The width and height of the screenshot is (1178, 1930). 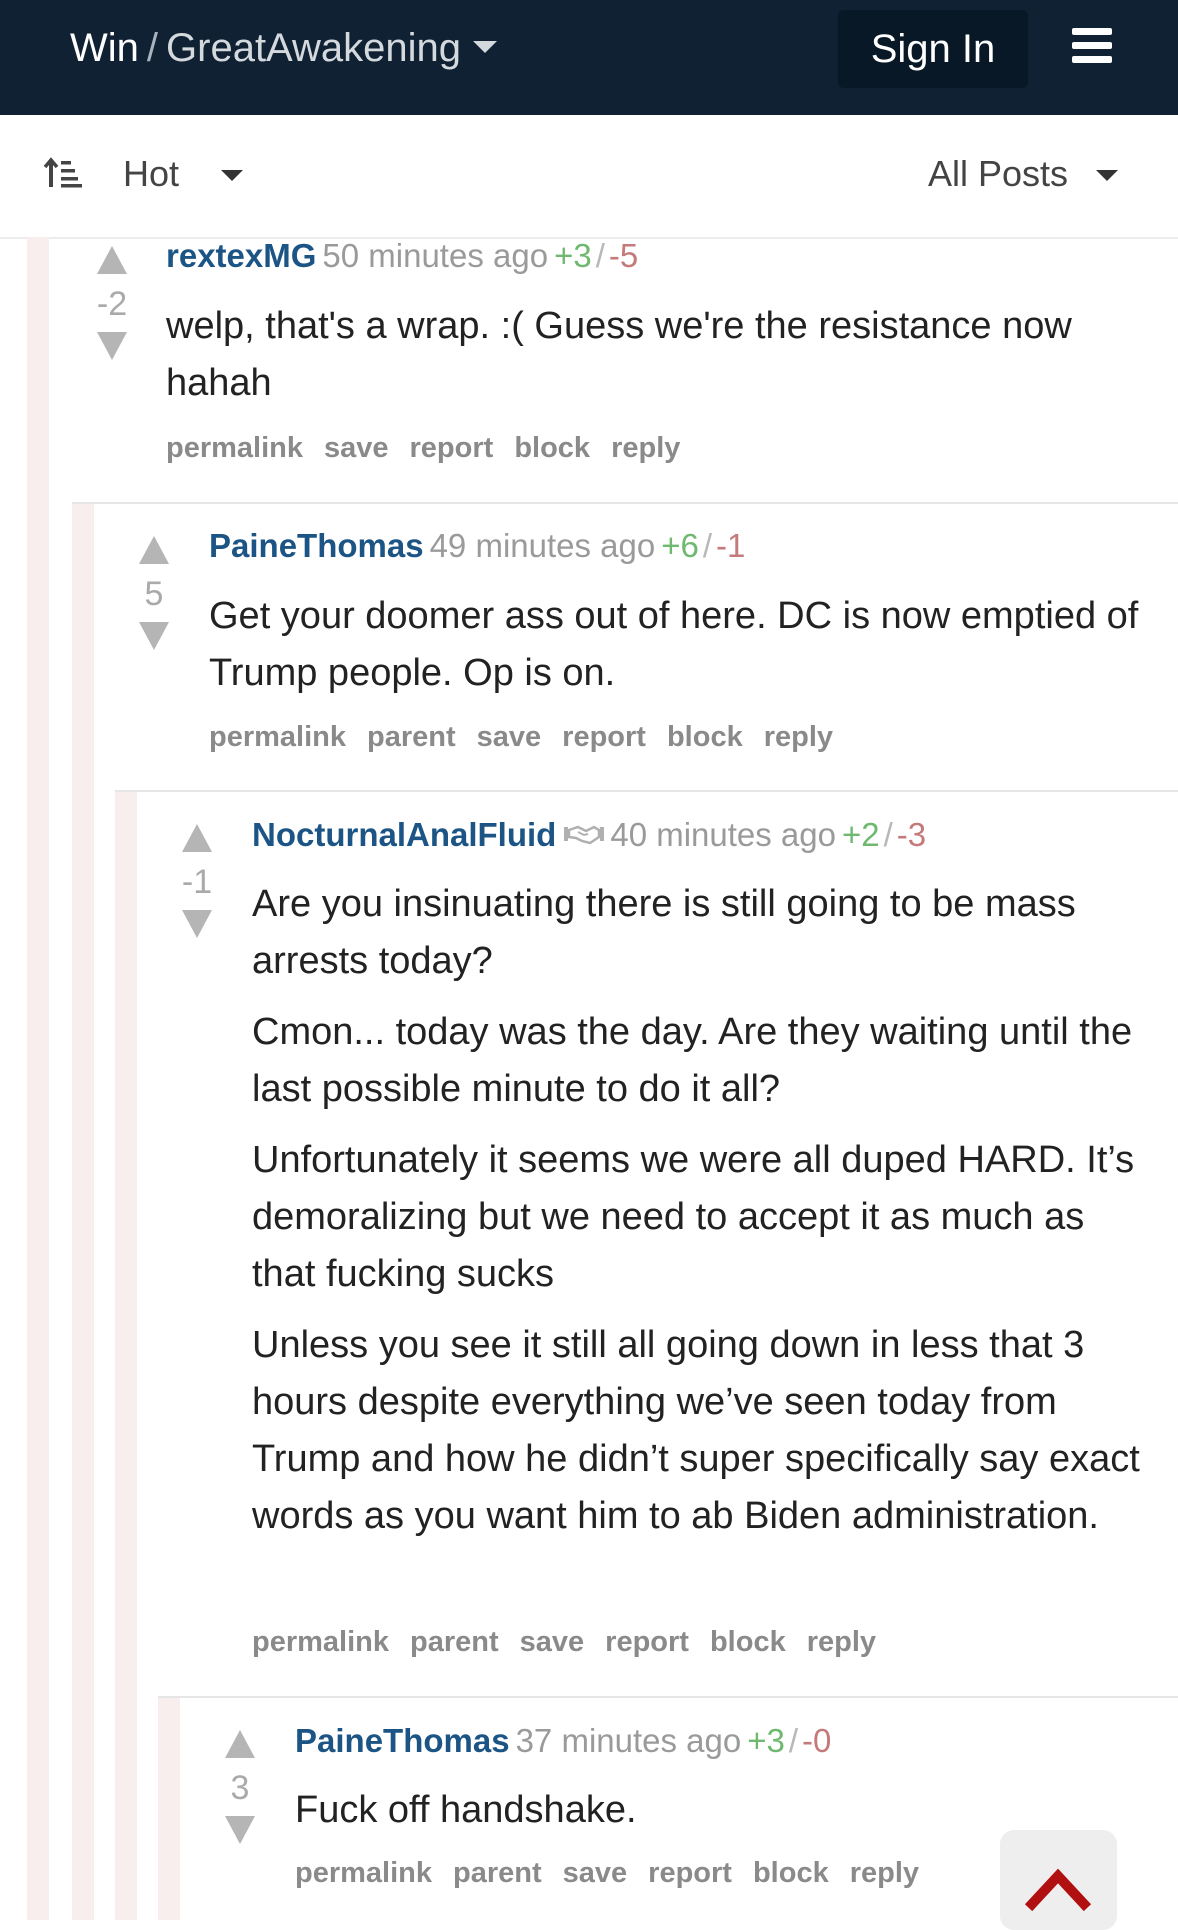 I want to click on sort-dropdown: Hot, so click(x=151, y=174).